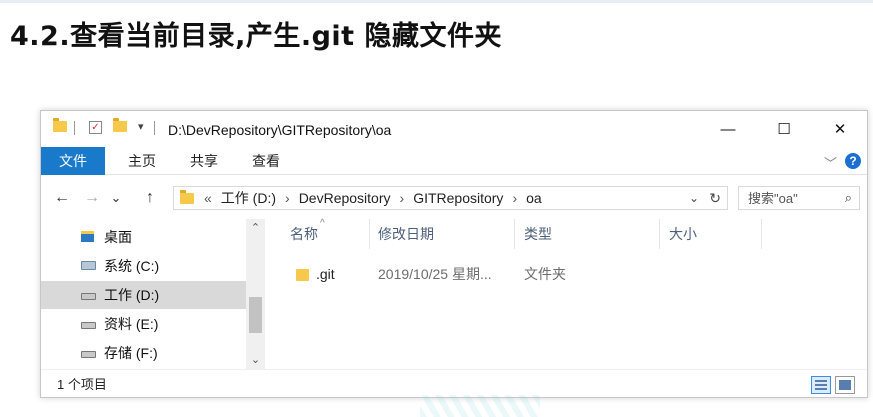  I want to click on column-name: 名称, so click(304, 234).